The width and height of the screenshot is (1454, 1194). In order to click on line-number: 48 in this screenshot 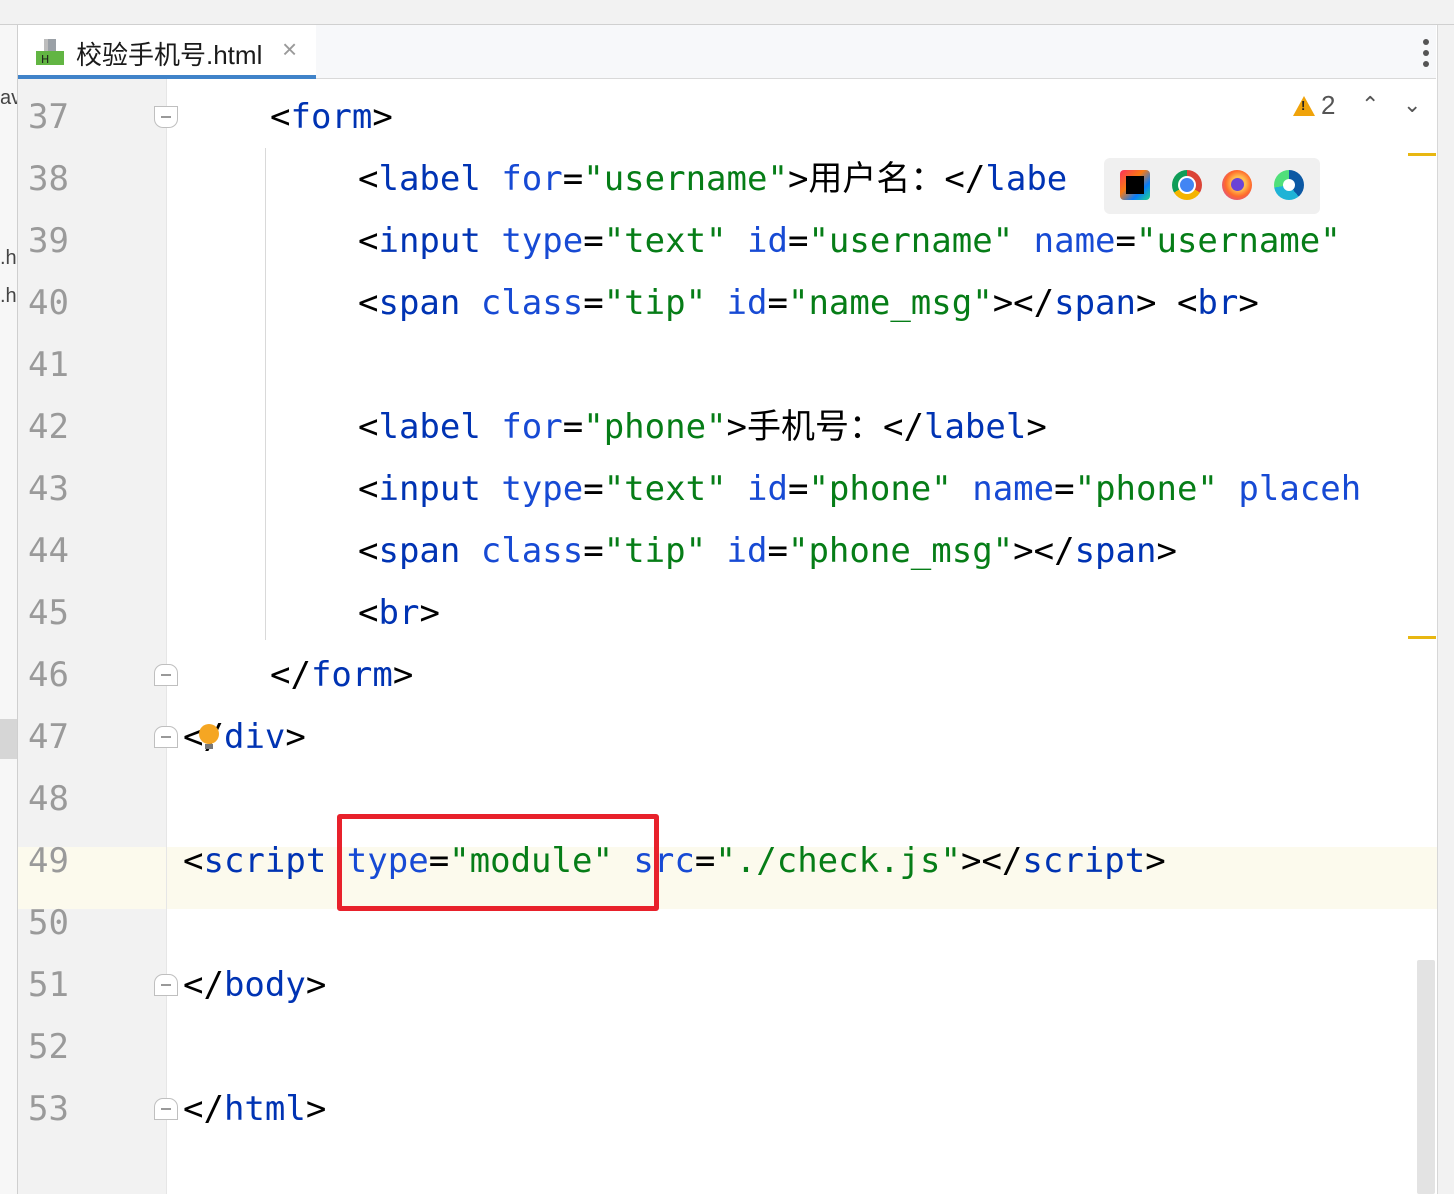, I will do `click(48, 799)`.